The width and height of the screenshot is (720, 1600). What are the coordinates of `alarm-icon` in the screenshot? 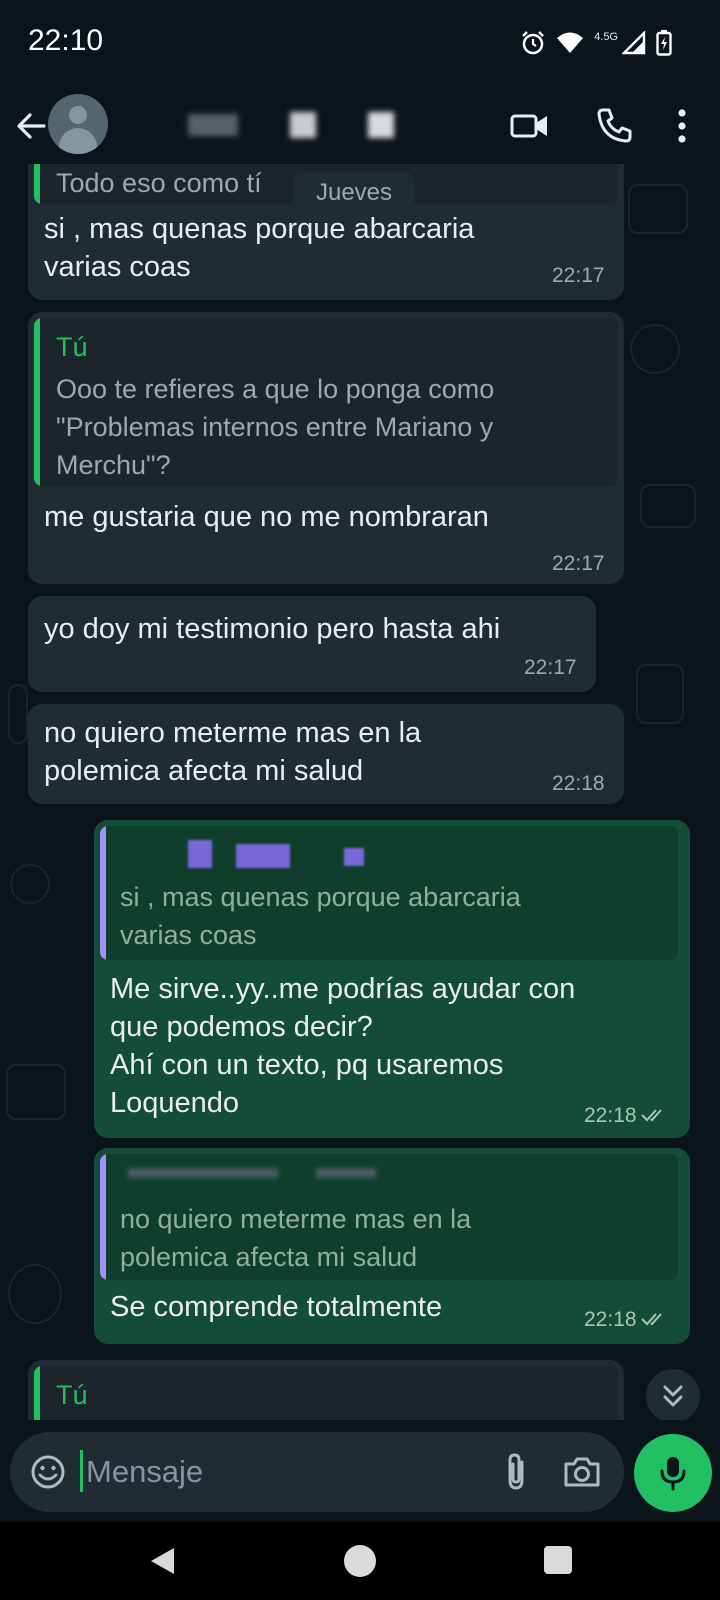 It's located at (533, 43).